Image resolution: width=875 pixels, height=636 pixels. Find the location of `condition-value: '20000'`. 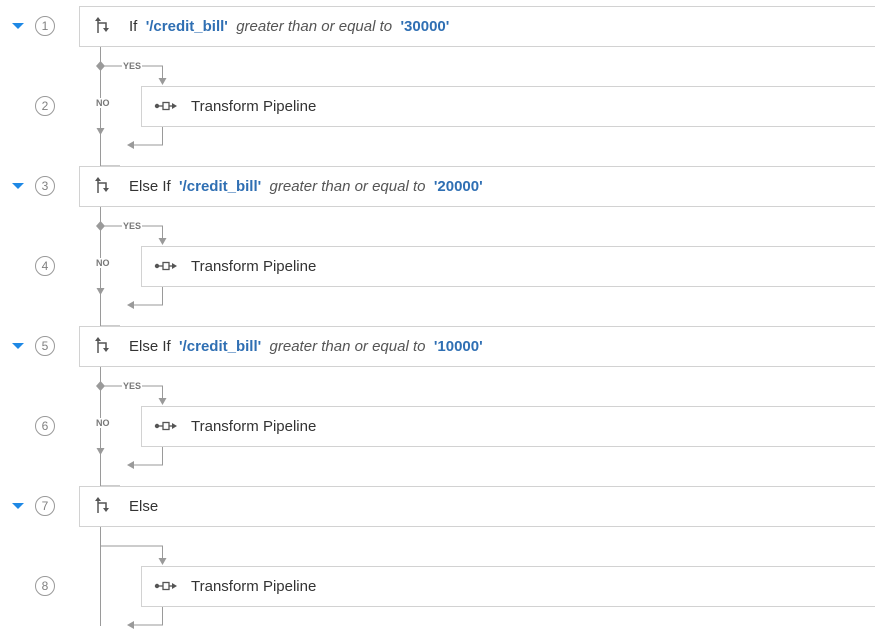

condition-value: '20000' is located at coordinates (458, 186).